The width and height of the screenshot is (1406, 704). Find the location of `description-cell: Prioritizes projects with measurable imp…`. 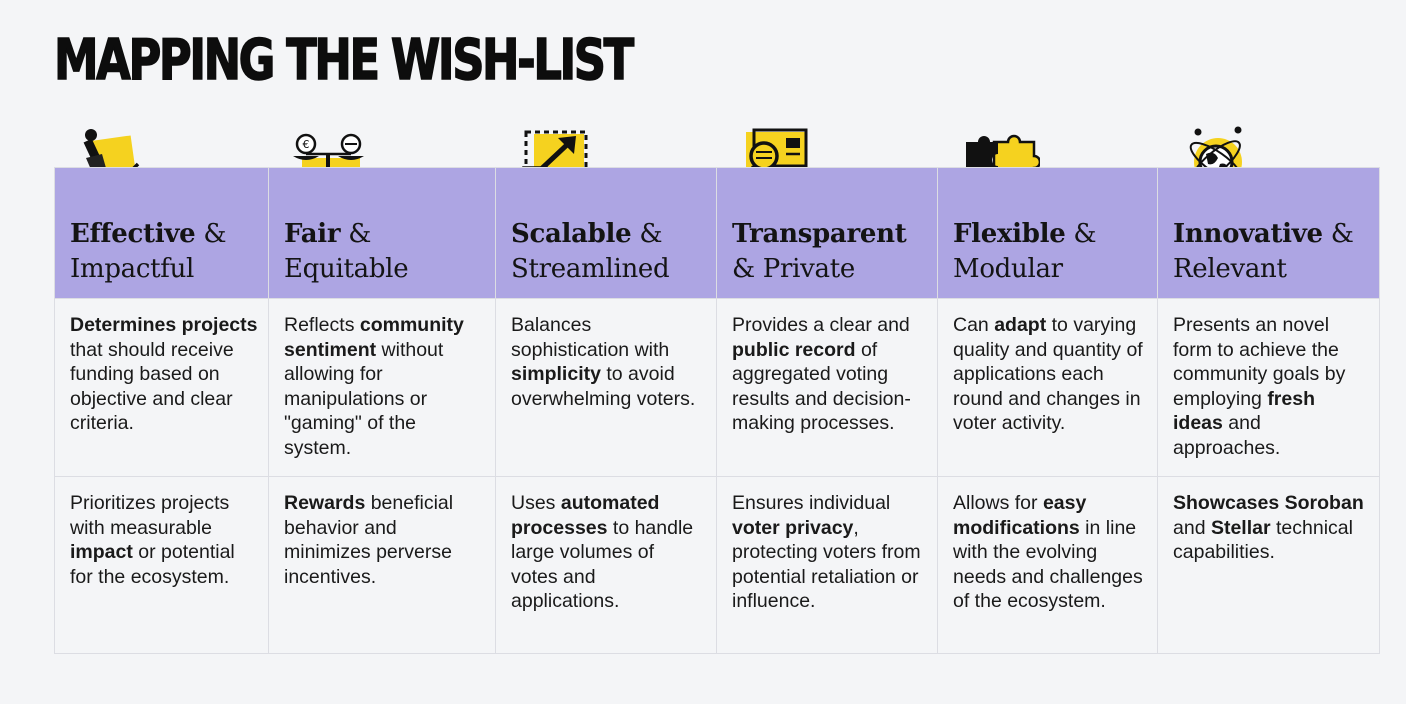

description-cell: Prioritizes projects with measurable imp… is located at coordinates (162, 565).